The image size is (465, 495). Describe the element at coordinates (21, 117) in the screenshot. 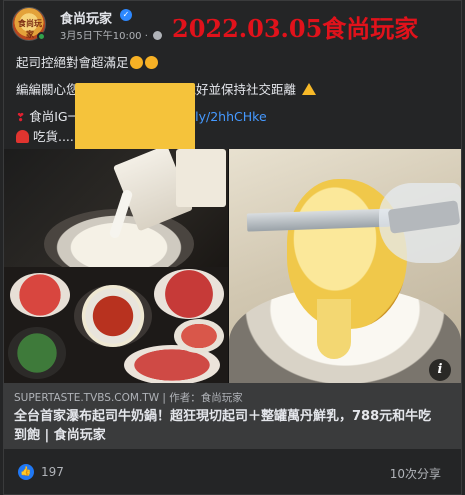

I see `exclamation-heart-icon: ❣` at that location.